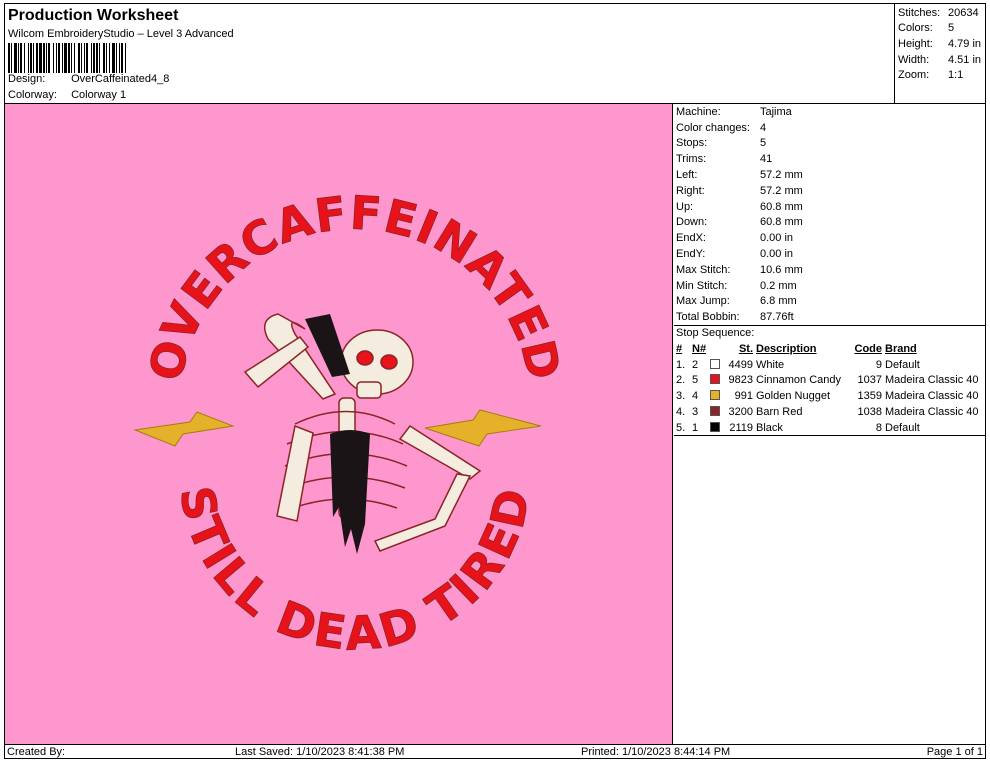  Describe the element at coordinates (965, 43) in the screenshot. I see `stat-value: 4.79 in` at that location.